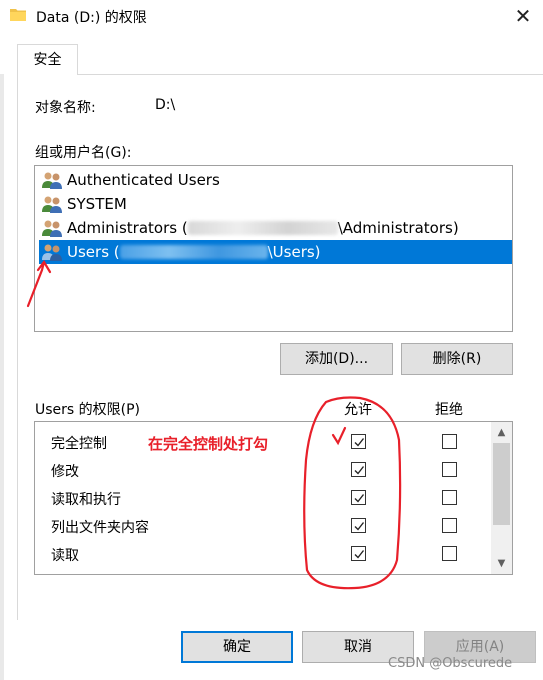  Describe the element at coordinates (275, 180) in the screenshot. I see `list-item-authenticated-users: Authenticated Users` at that location.